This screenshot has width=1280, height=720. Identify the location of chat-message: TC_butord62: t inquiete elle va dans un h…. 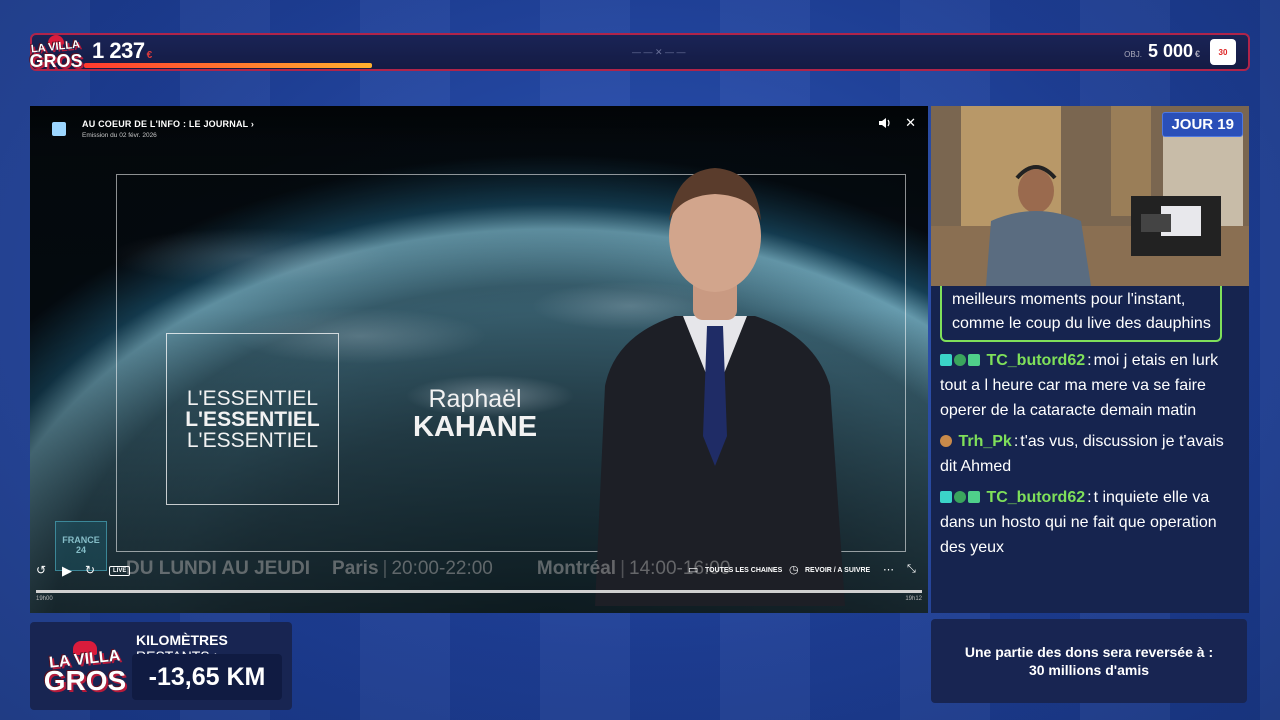
(1078, 522).